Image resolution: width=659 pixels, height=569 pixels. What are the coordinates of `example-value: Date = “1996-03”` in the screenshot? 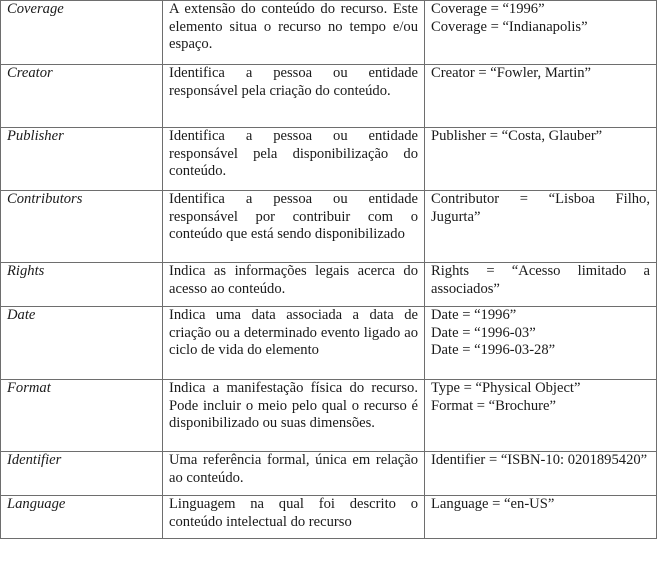 It's located at (483, 332).